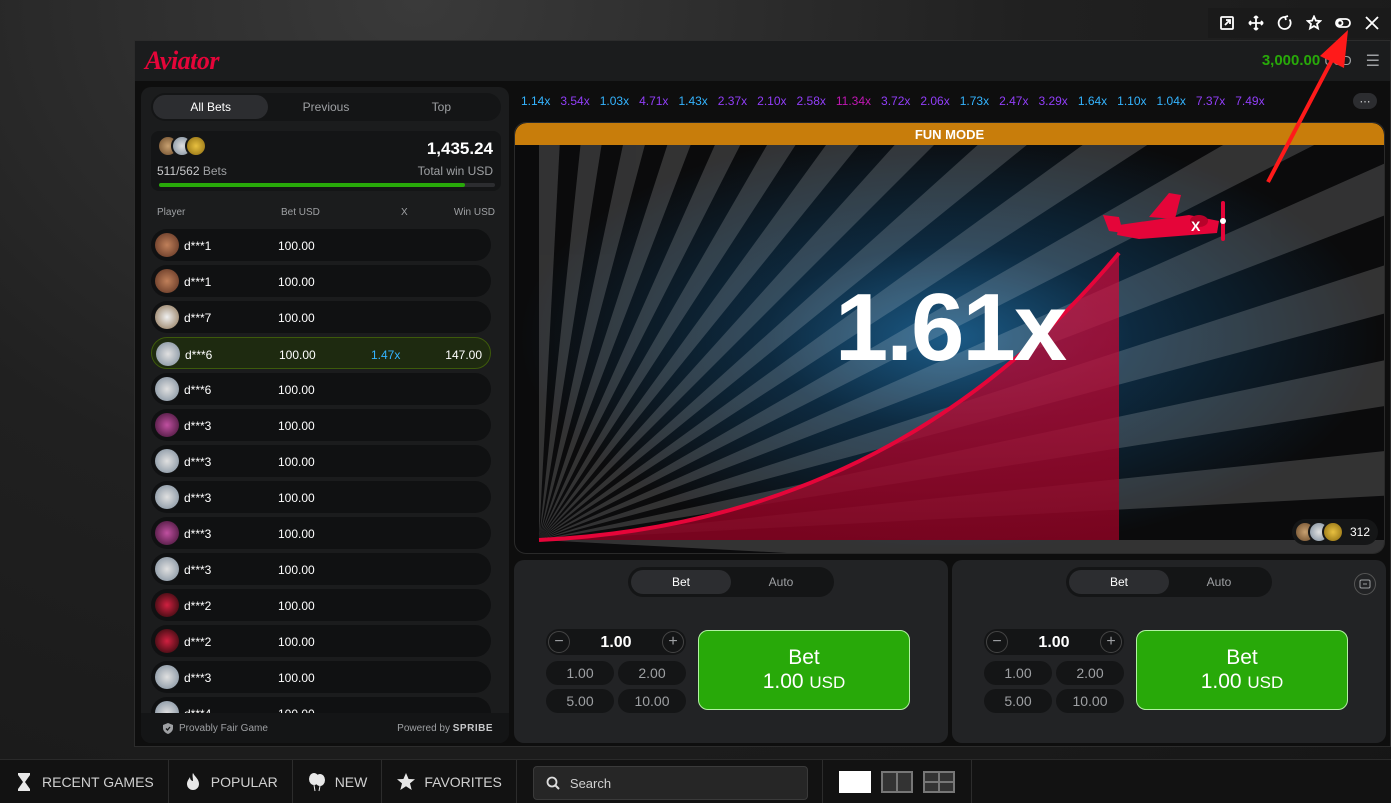 This screenshot has width=1391, height=803. What do you see at coordinates (84, 781) in the screenshot?
I see `nav-recent-games: RECENT GAMES` at bounding box center [84, 781].